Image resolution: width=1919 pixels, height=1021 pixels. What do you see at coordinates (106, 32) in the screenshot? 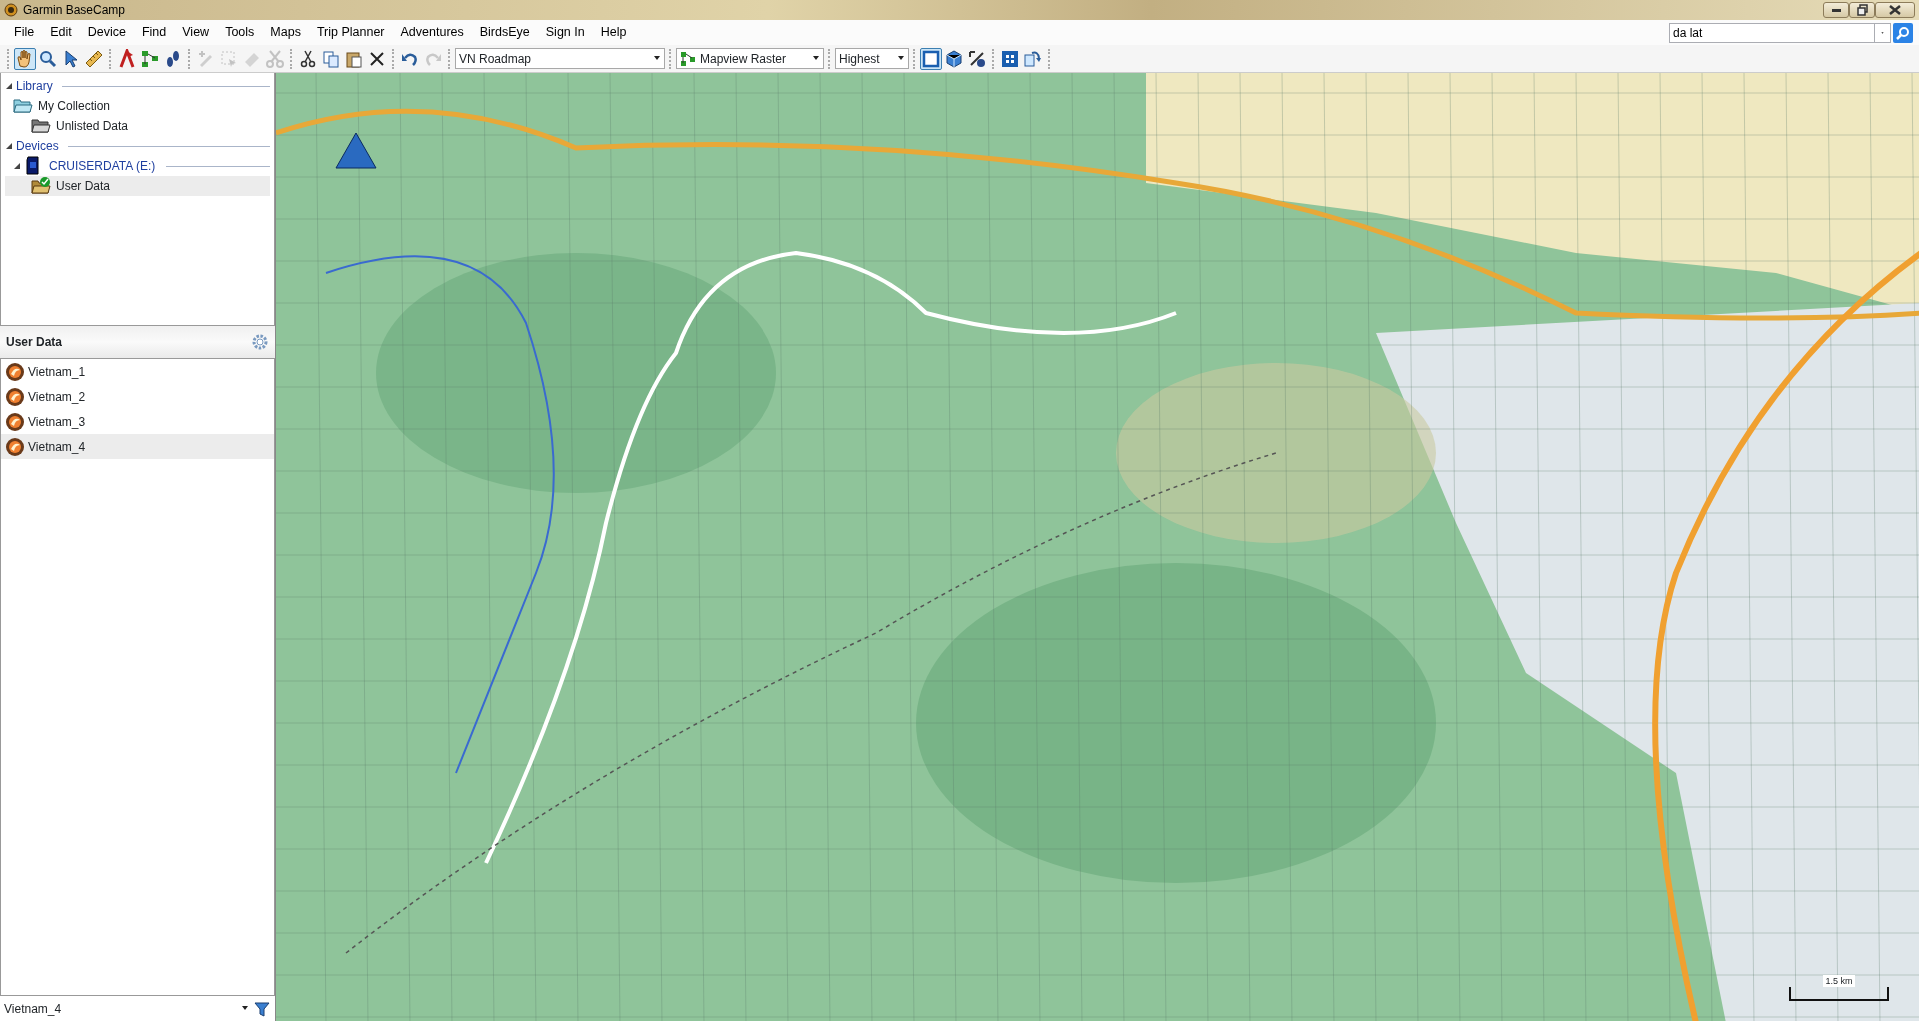
I see `menu-item: Device` at bounding box center [106, 32].